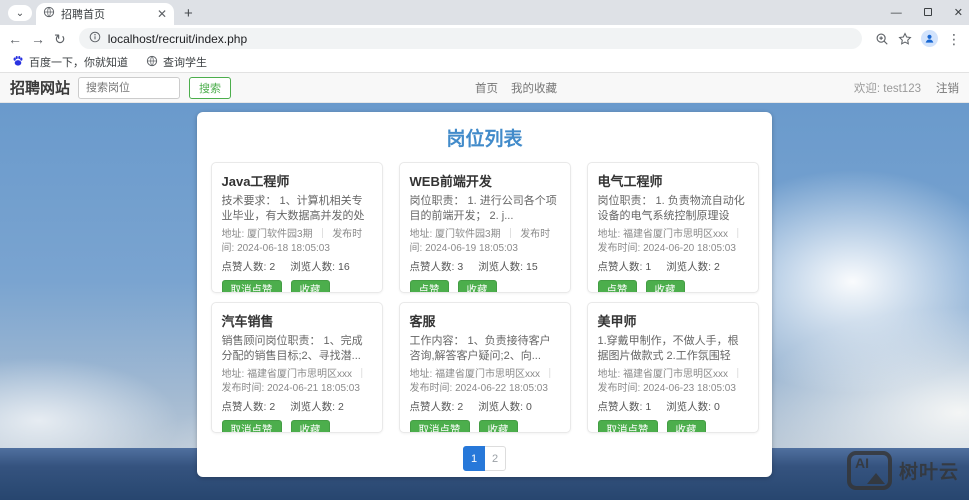 This screenshot has width=969, height=500. I want to click on likes-stat: 点赞人数: 3, so click(437, 266).